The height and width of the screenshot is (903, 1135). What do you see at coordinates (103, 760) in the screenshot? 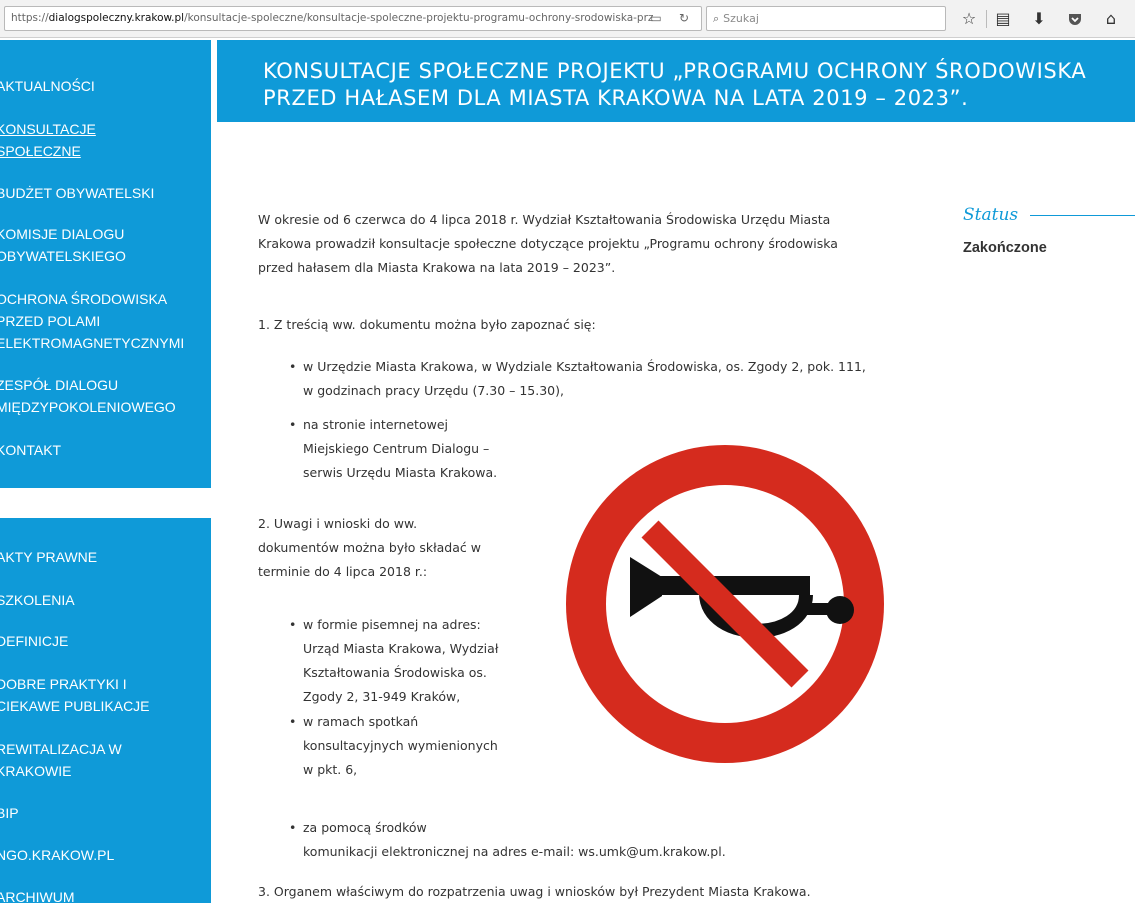
I see `sidebar-item-rewitalizacja: REWITALIZACJA W KRAKOWIE` at bounding box center [103, 760].